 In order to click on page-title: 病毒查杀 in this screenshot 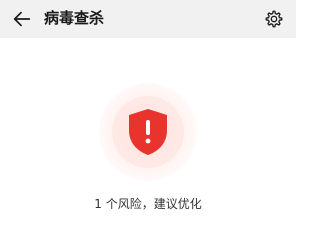, I will do `click(74, 18)`.